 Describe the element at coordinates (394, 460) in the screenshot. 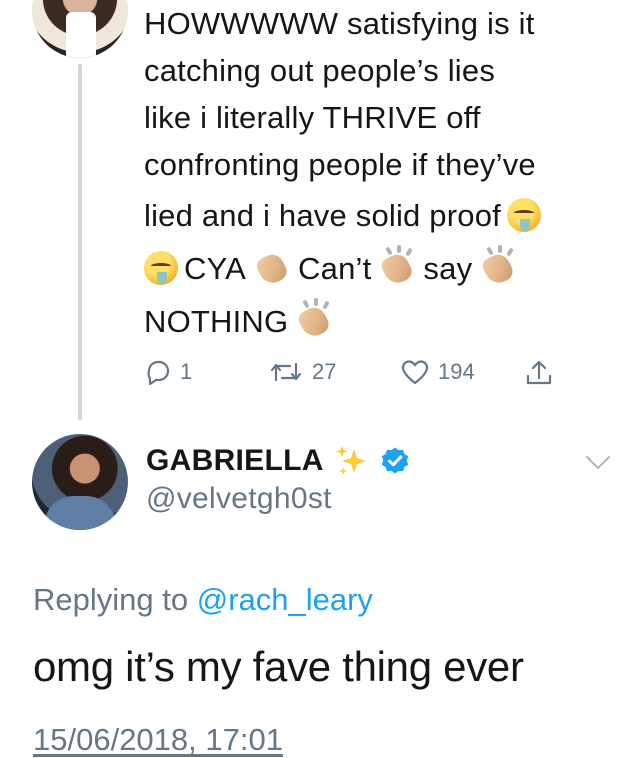

I see `verified-badge-icon` at that location.